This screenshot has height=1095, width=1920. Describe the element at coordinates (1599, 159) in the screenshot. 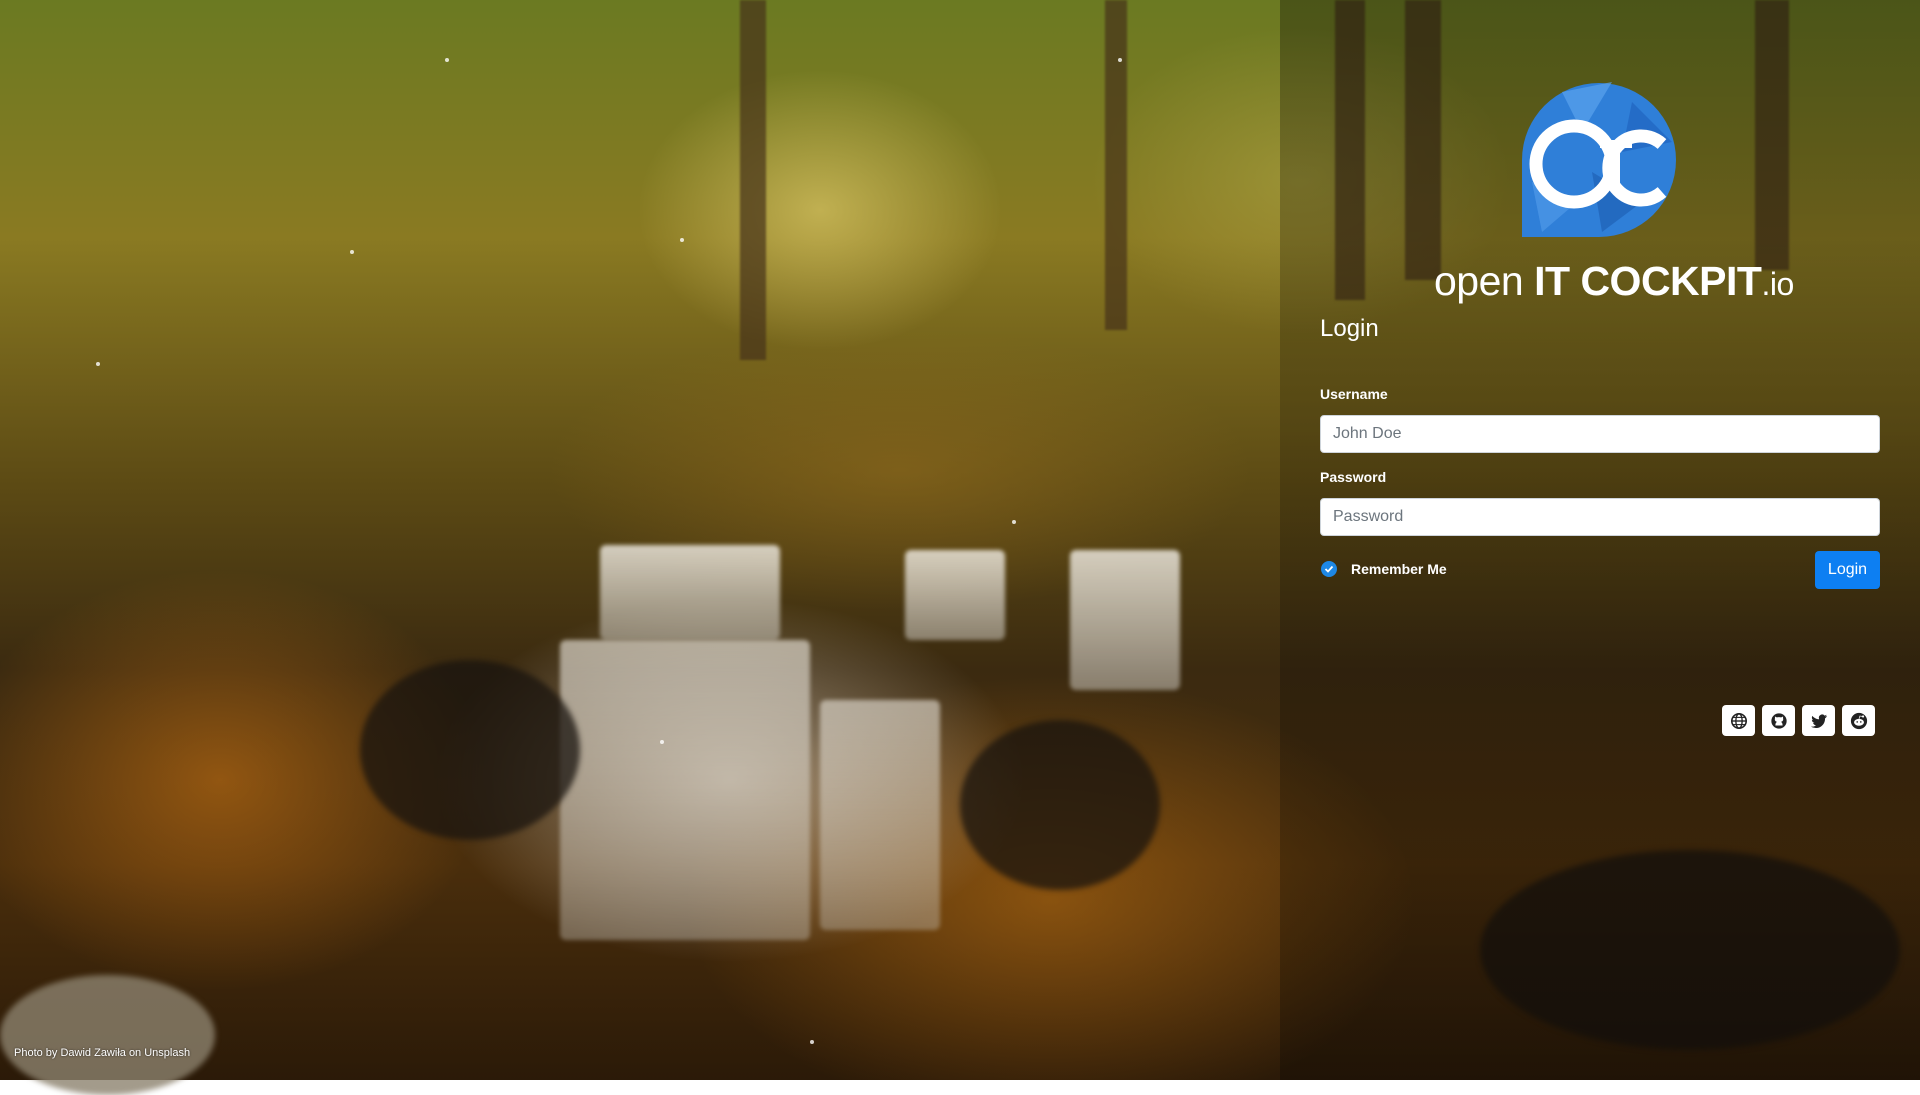

I see `oitc-logo-icon` at that location.